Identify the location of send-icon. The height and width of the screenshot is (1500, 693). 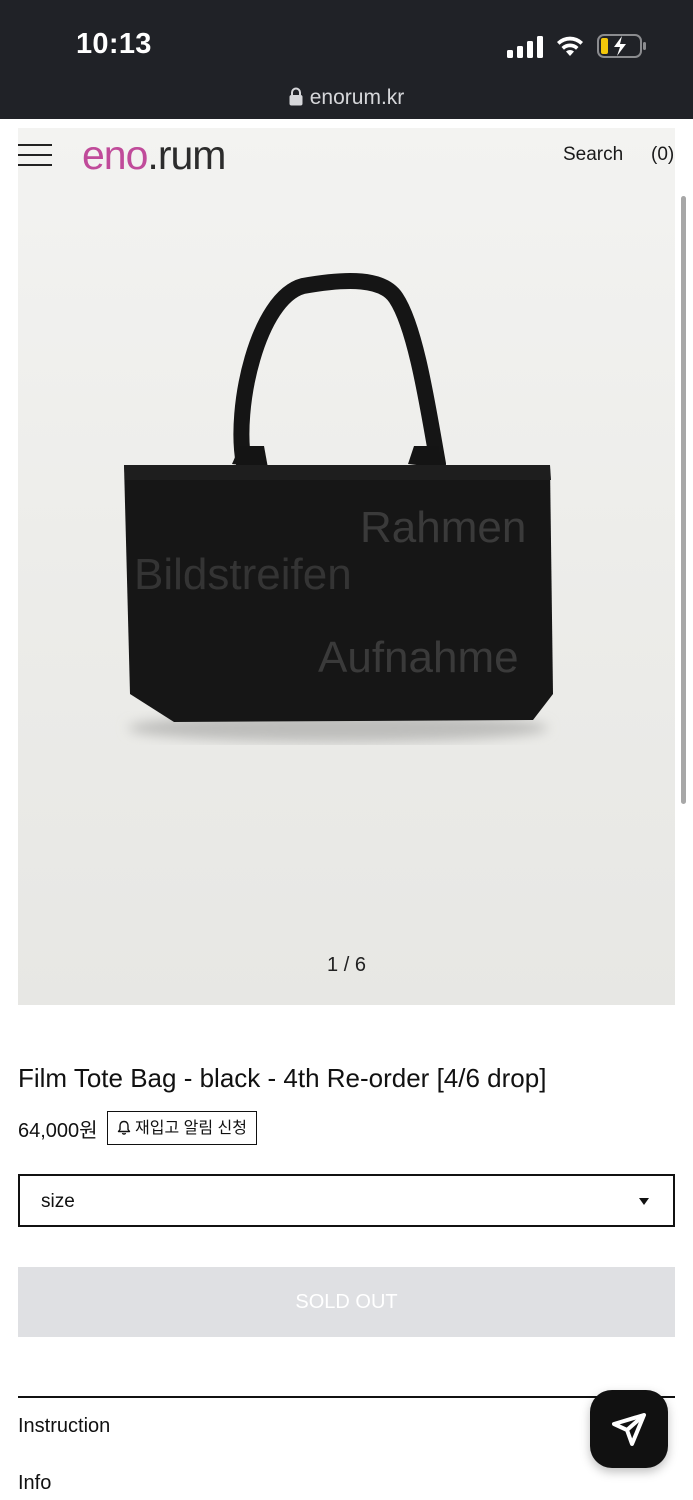
(629, 1429).